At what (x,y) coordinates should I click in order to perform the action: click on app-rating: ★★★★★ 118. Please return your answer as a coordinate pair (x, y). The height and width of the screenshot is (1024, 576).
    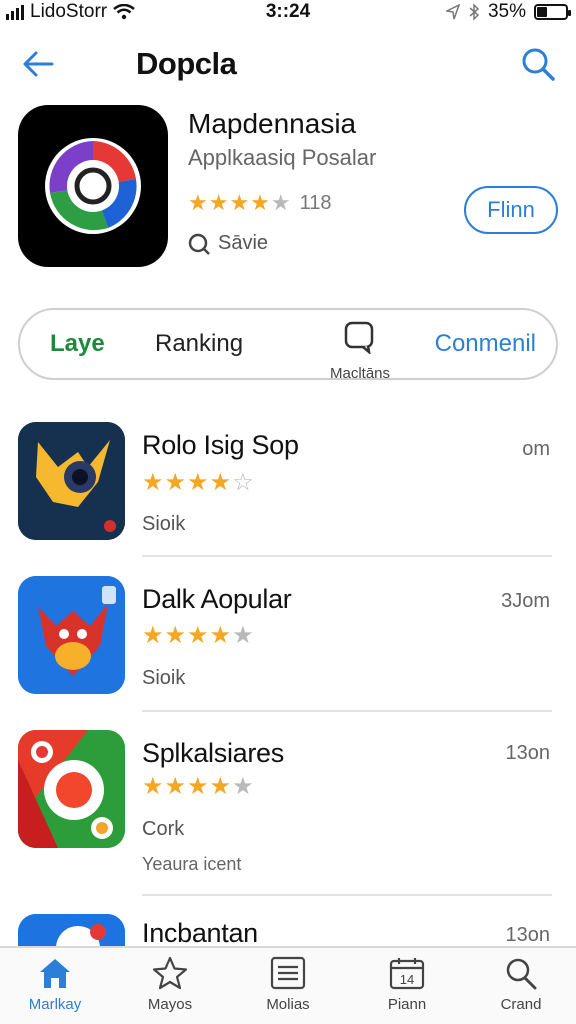
    Looking at the image, I should click on (260, 203).